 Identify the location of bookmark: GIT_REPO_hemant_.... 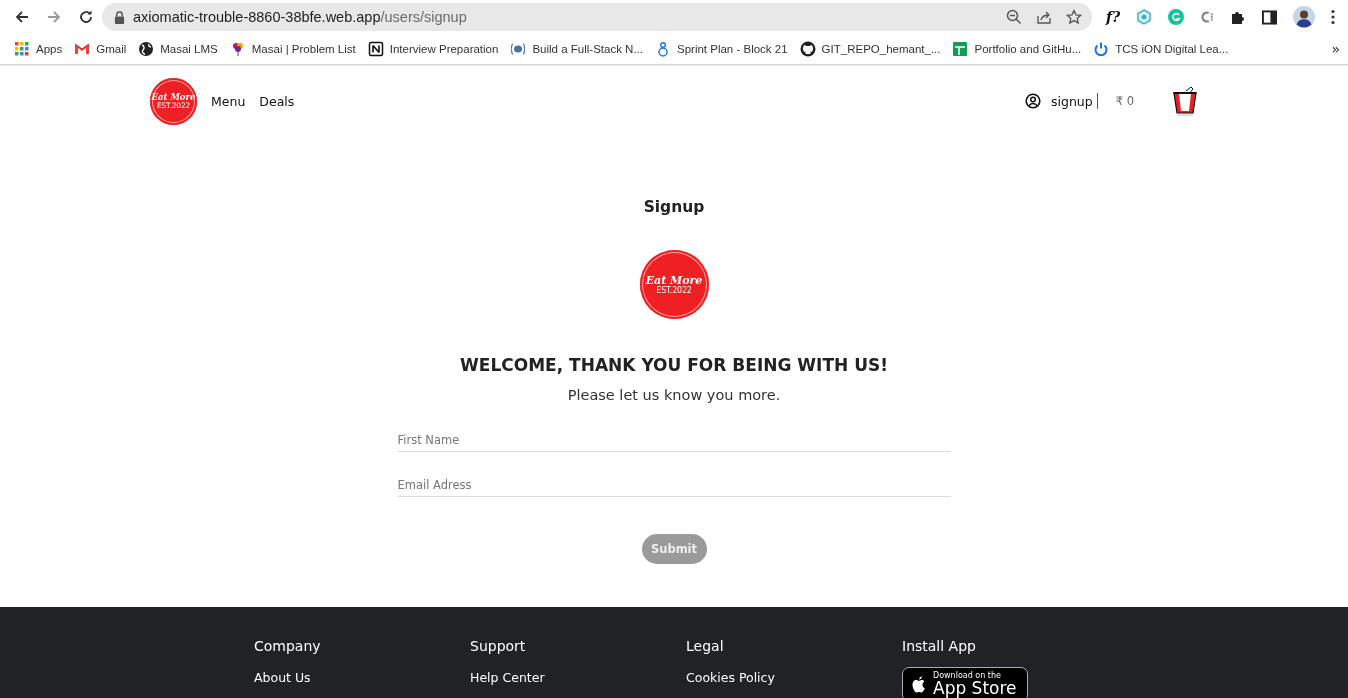
(870, 49).